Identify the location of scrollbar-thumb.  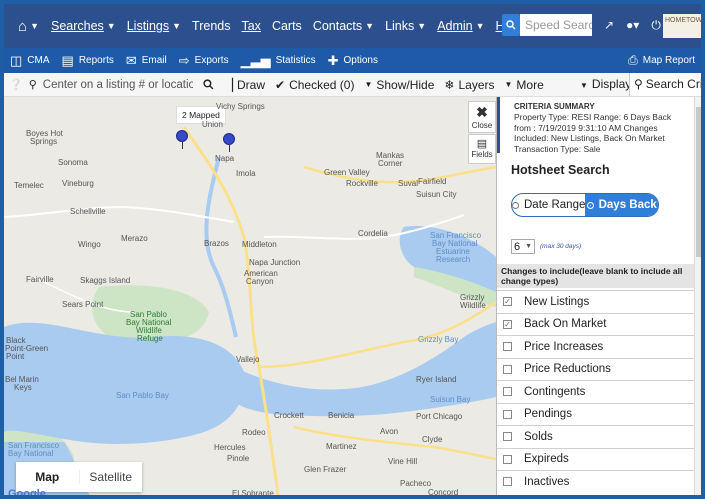
(698, 182).